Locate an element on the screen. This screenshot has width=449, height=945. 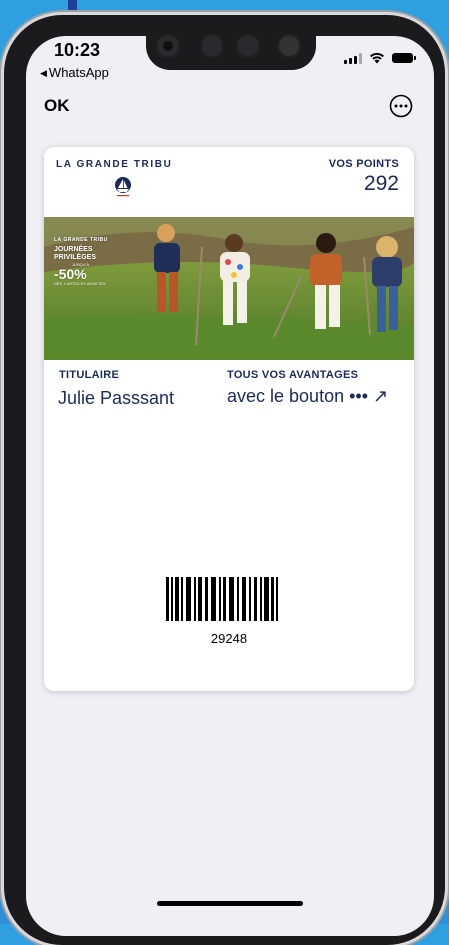
battery-icon is located at coordinates (404, 58).